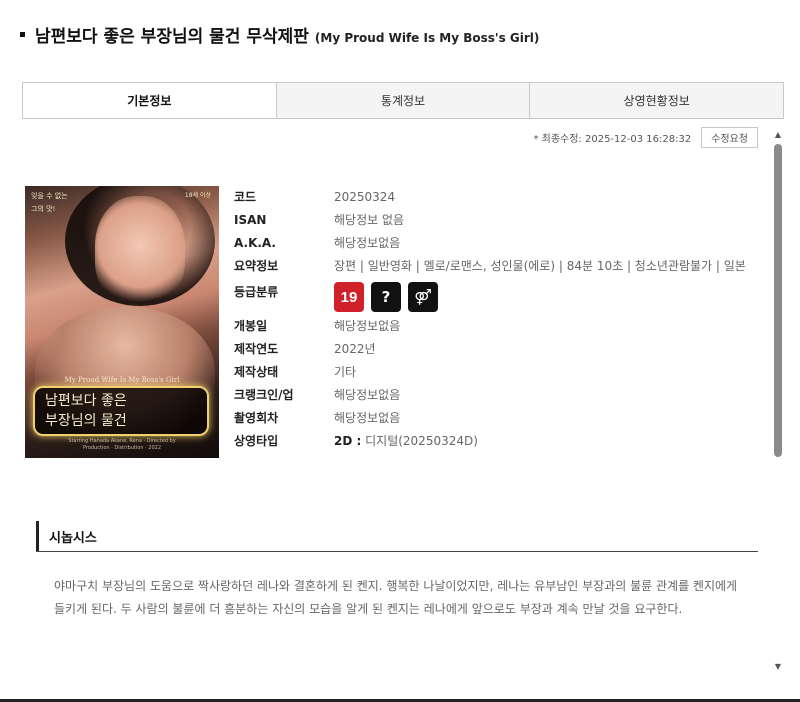  What do you see at coordinates (122, 380) in the screenshot?
I see `poster-english-title: My Proud Wife Is My Boss's Girl` at bounding box center [122, 380].